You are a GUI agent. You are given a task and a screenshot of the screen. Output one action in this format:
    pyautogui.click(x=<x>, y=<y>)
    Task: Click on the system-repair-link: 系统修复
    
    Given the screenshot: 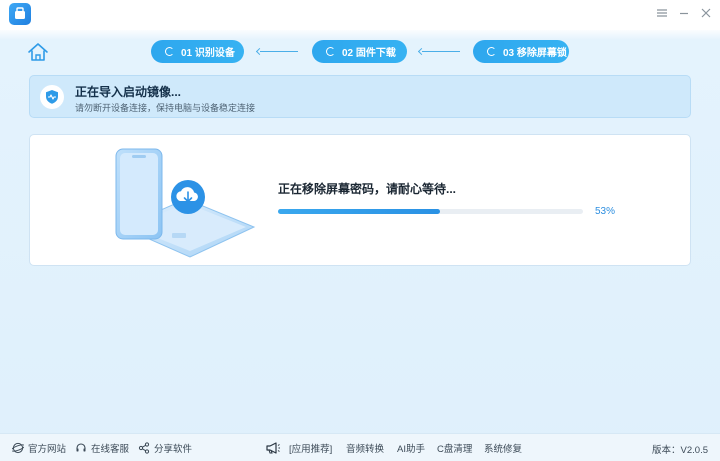 What is the action you would take?
    pyautogui.click(x=503, y=448)
    